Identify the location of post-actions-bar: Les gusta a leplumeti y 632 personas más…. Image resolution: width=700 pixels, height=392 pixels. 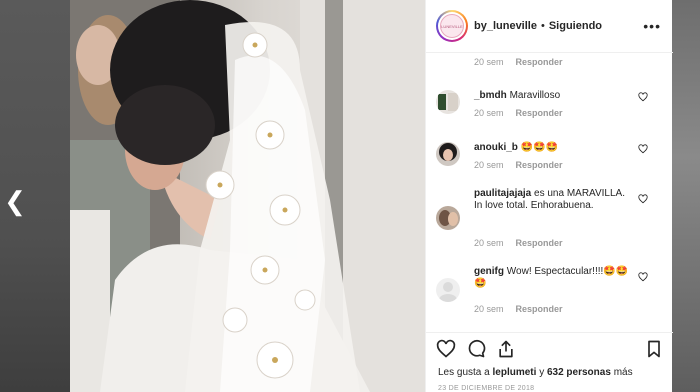
(549, 362).